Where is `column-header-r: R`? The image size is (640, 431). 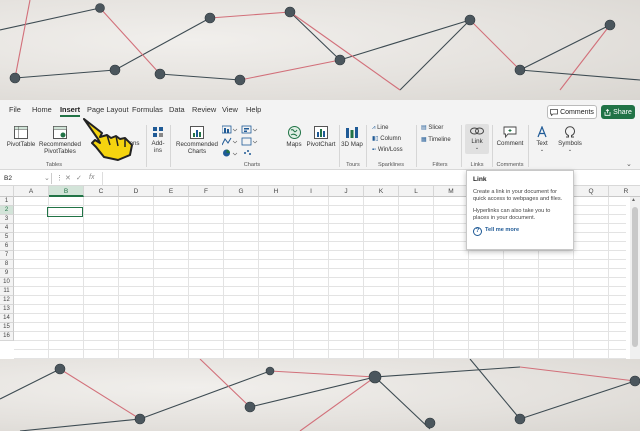
column-header-r: R is located at coordinates (624, 191).